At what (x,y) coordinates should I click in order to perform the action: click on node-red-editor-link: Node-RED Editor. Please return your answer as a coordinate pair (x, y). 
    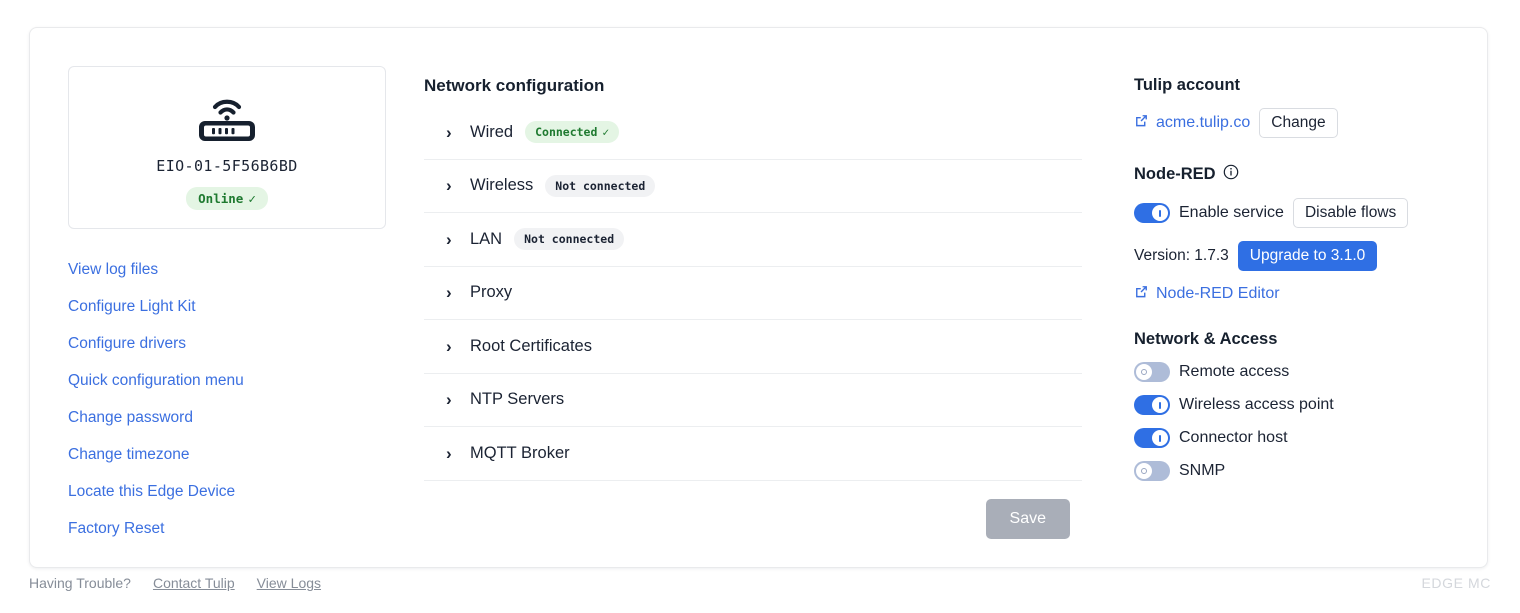
    Looking at the image, I should click on (1207, 294).